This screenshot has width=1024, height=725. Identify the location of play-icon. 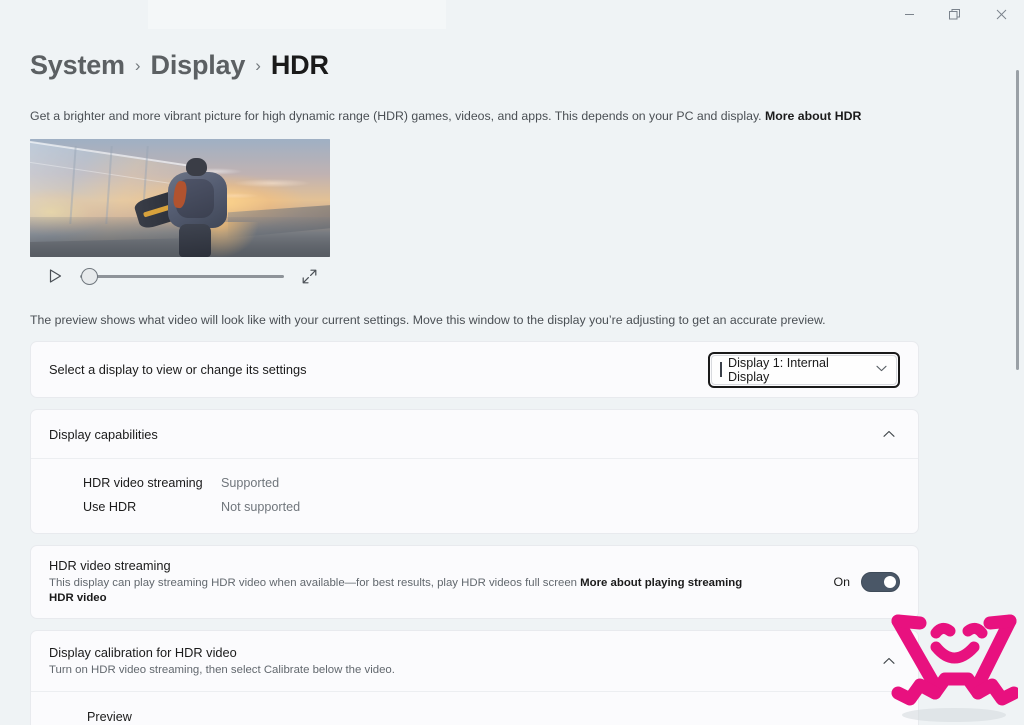
(55, 276).